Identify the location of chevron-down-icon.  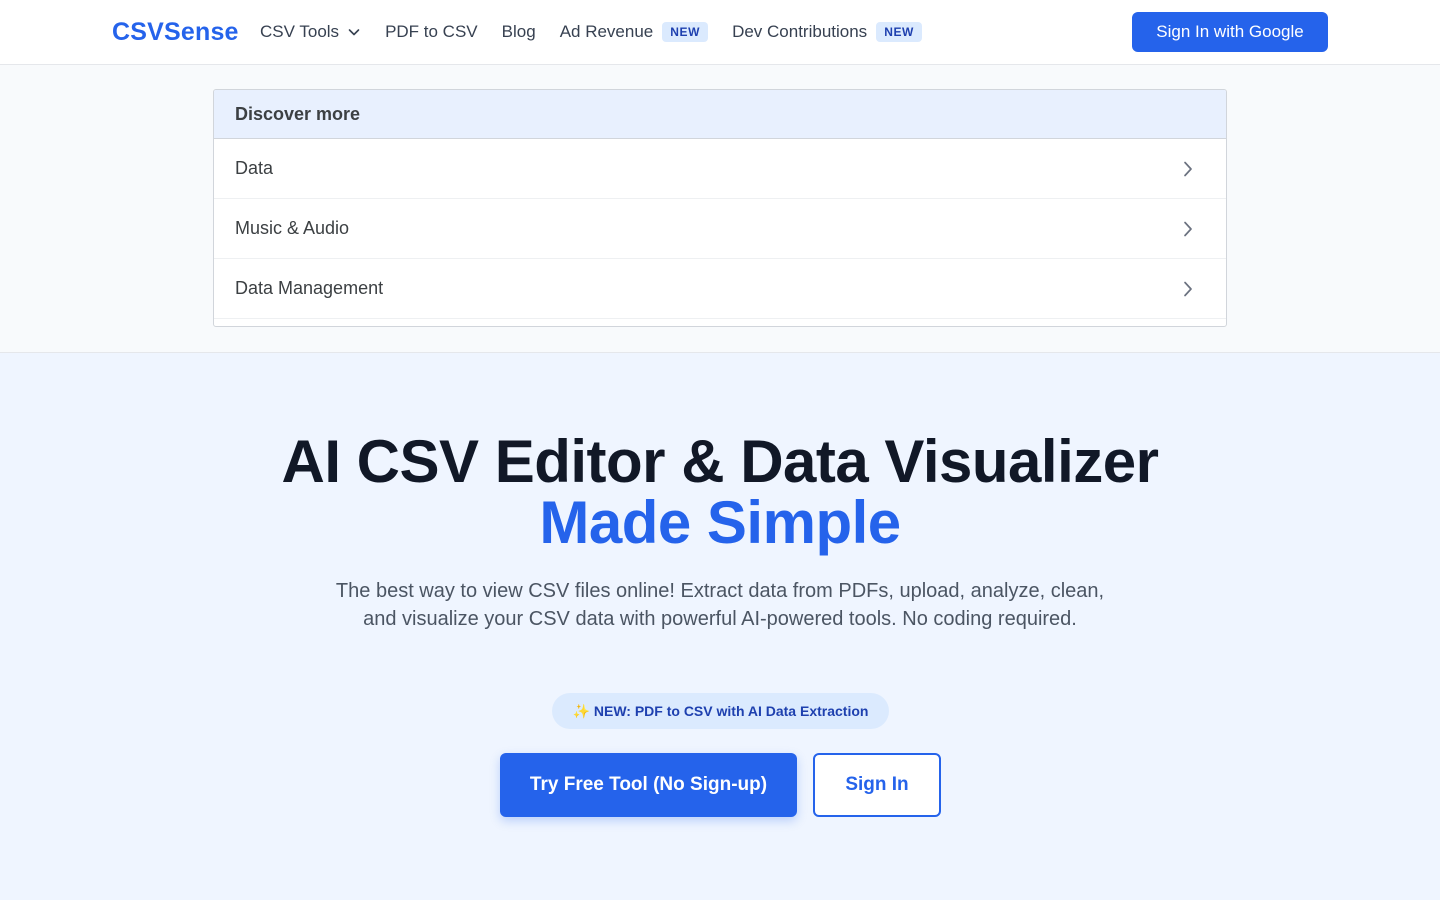
(354, 32).